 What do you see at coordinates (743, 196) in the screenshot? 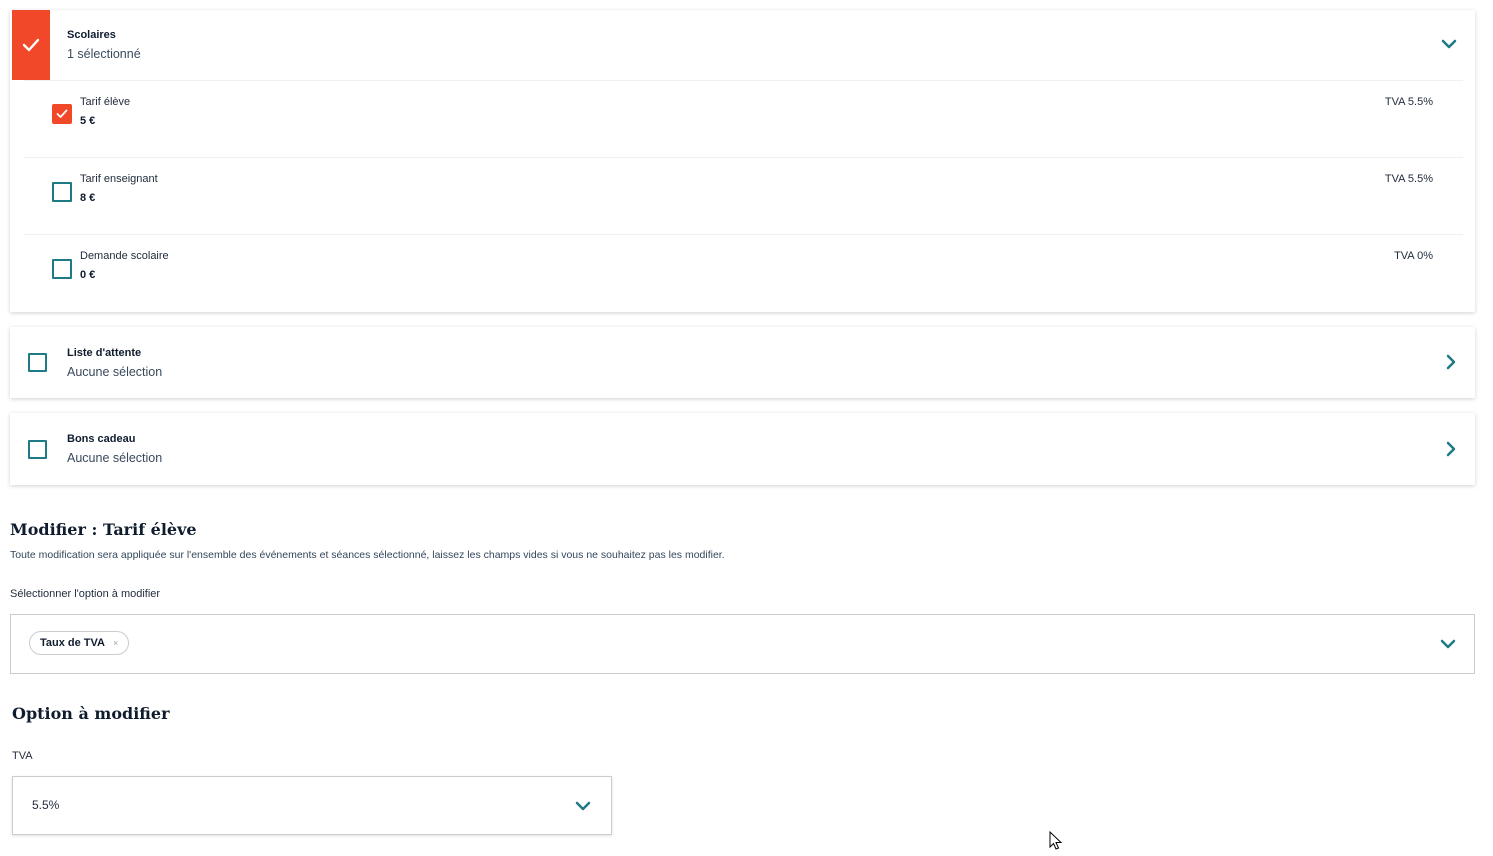
I see `list-item: Tarif enseignant 8 € TVA 5.5%` at bounding box center [743, 196].